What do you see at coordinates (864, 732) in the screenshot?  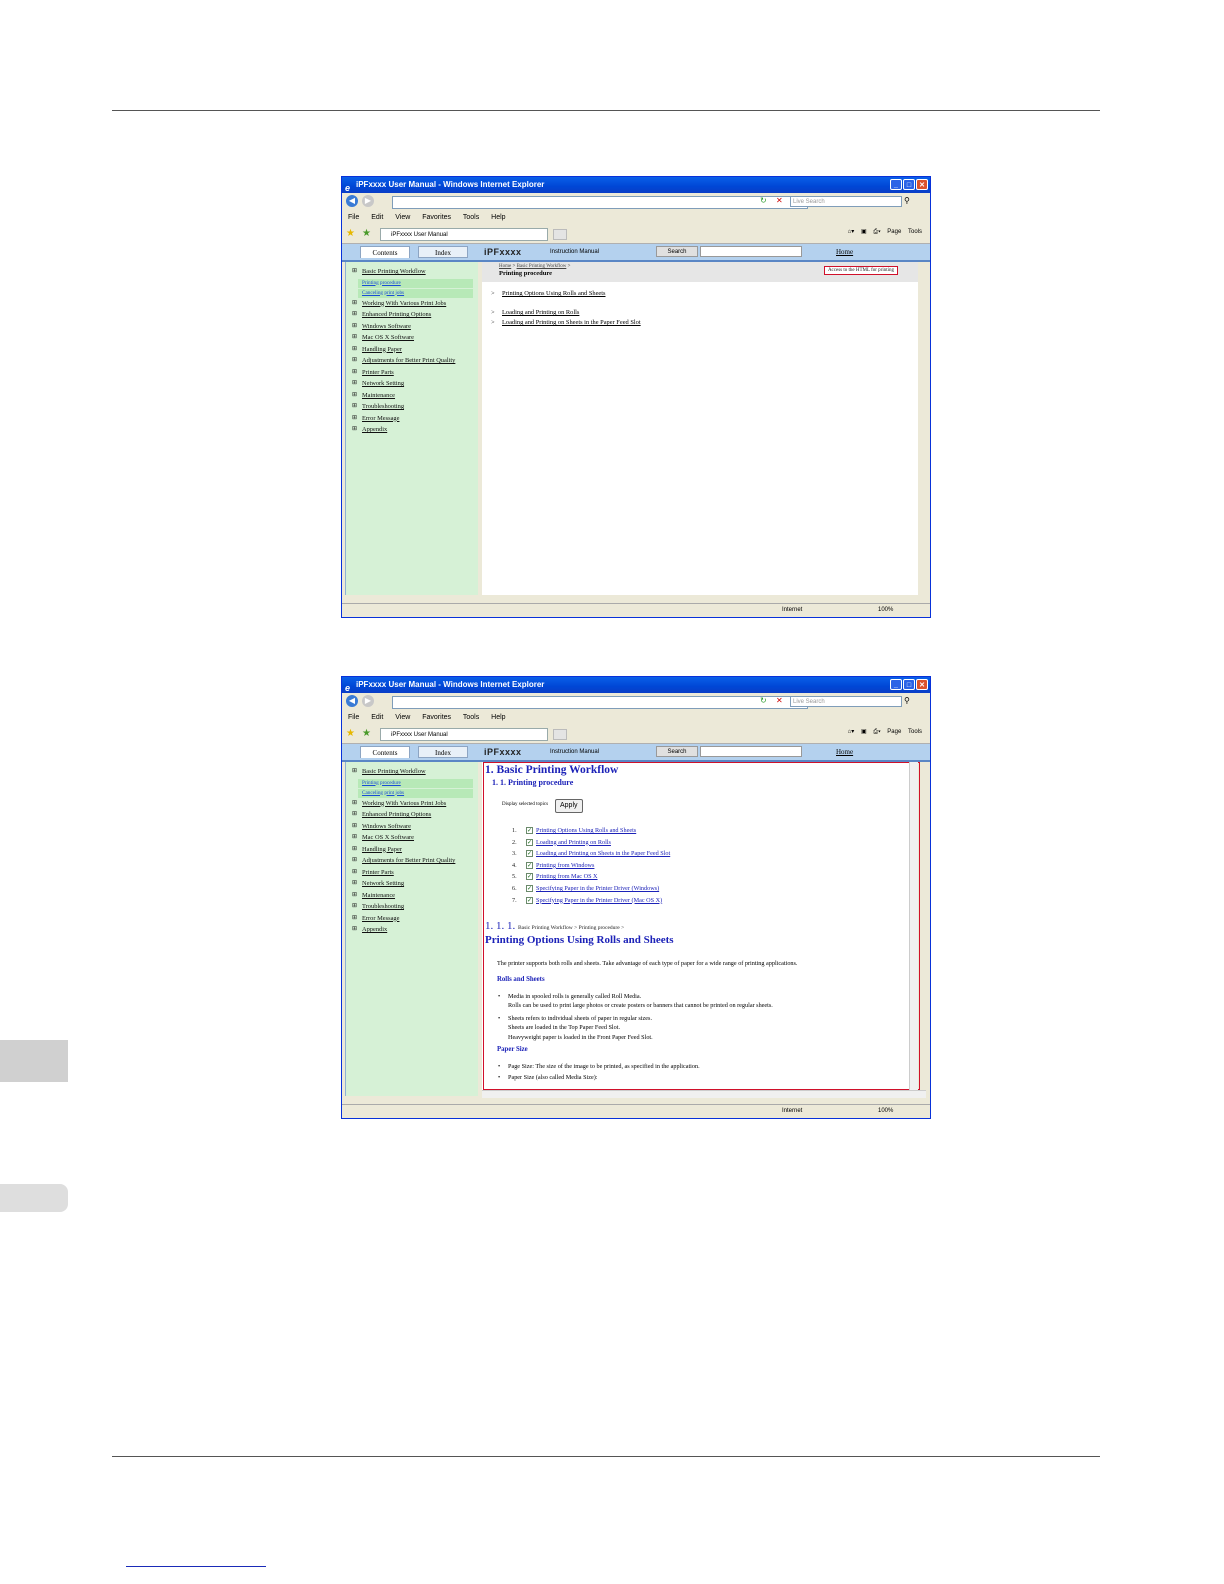 I see `feeds-icon: ▣` at bounding box center [864, 732].